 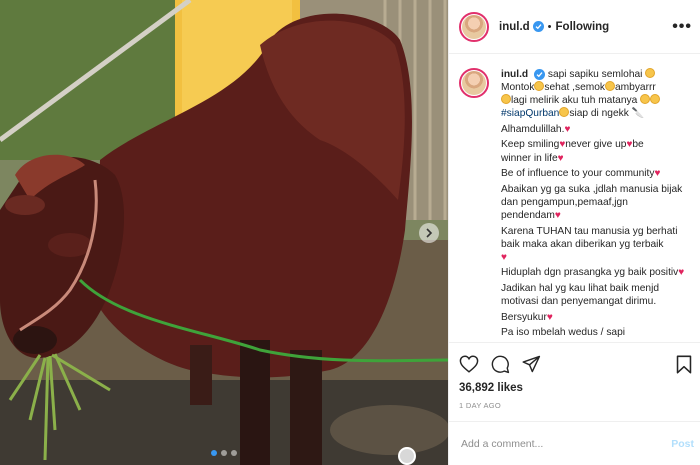 What do you see at coordinates (595, 74) in the screenshot?
I see `caption-line: sapi sapiku semlohai` at bounding box center [595, 74].